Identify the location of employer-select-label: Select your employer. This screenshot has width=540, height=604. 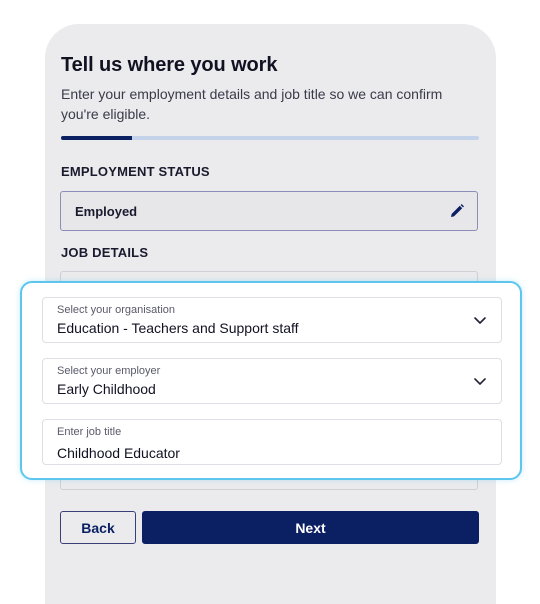
(109, 371).